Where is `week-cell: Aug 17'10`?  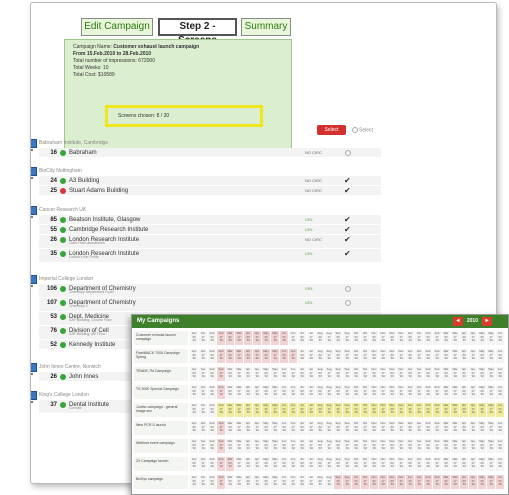 week-cell: Aug 17'10 is located at coordinates (329, 464).